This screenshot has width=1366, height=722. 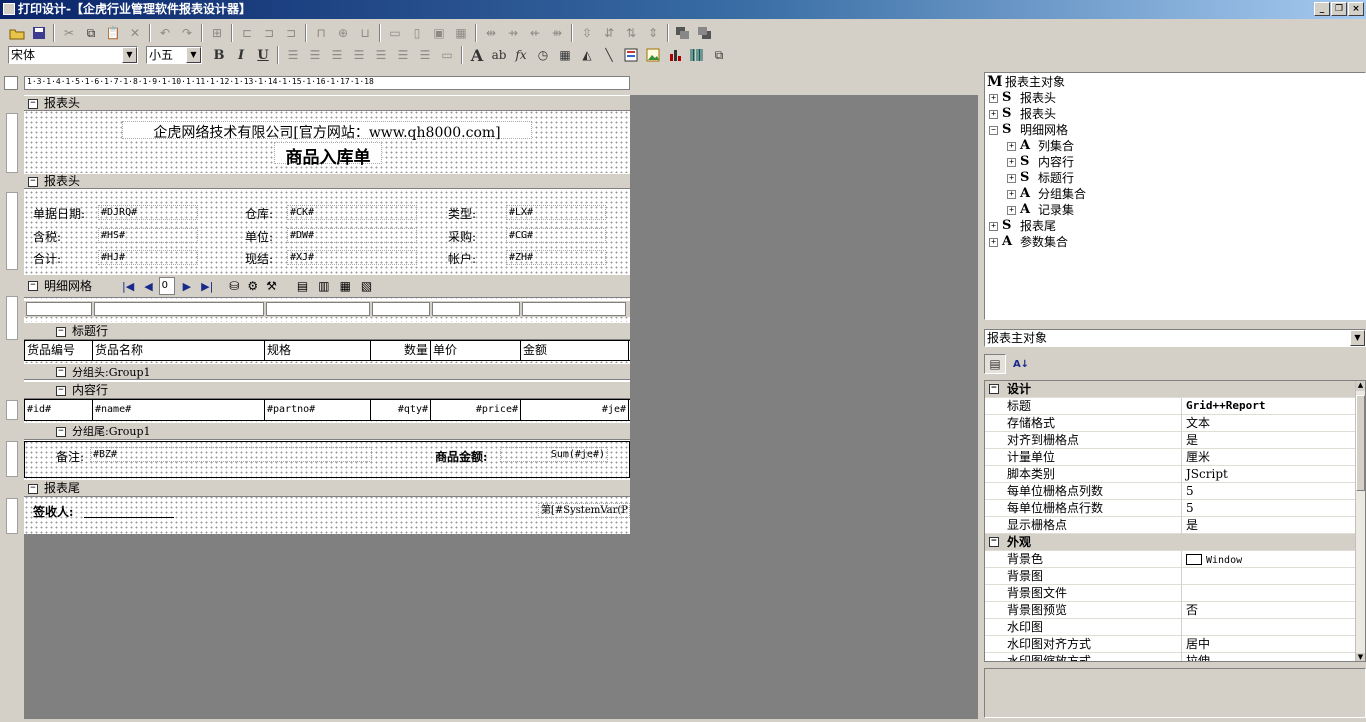 What do you see at coordinates (174, 55) in the screenshot?
I see `font-size-select: 小五 ▼` at bounding box center [174, 55].